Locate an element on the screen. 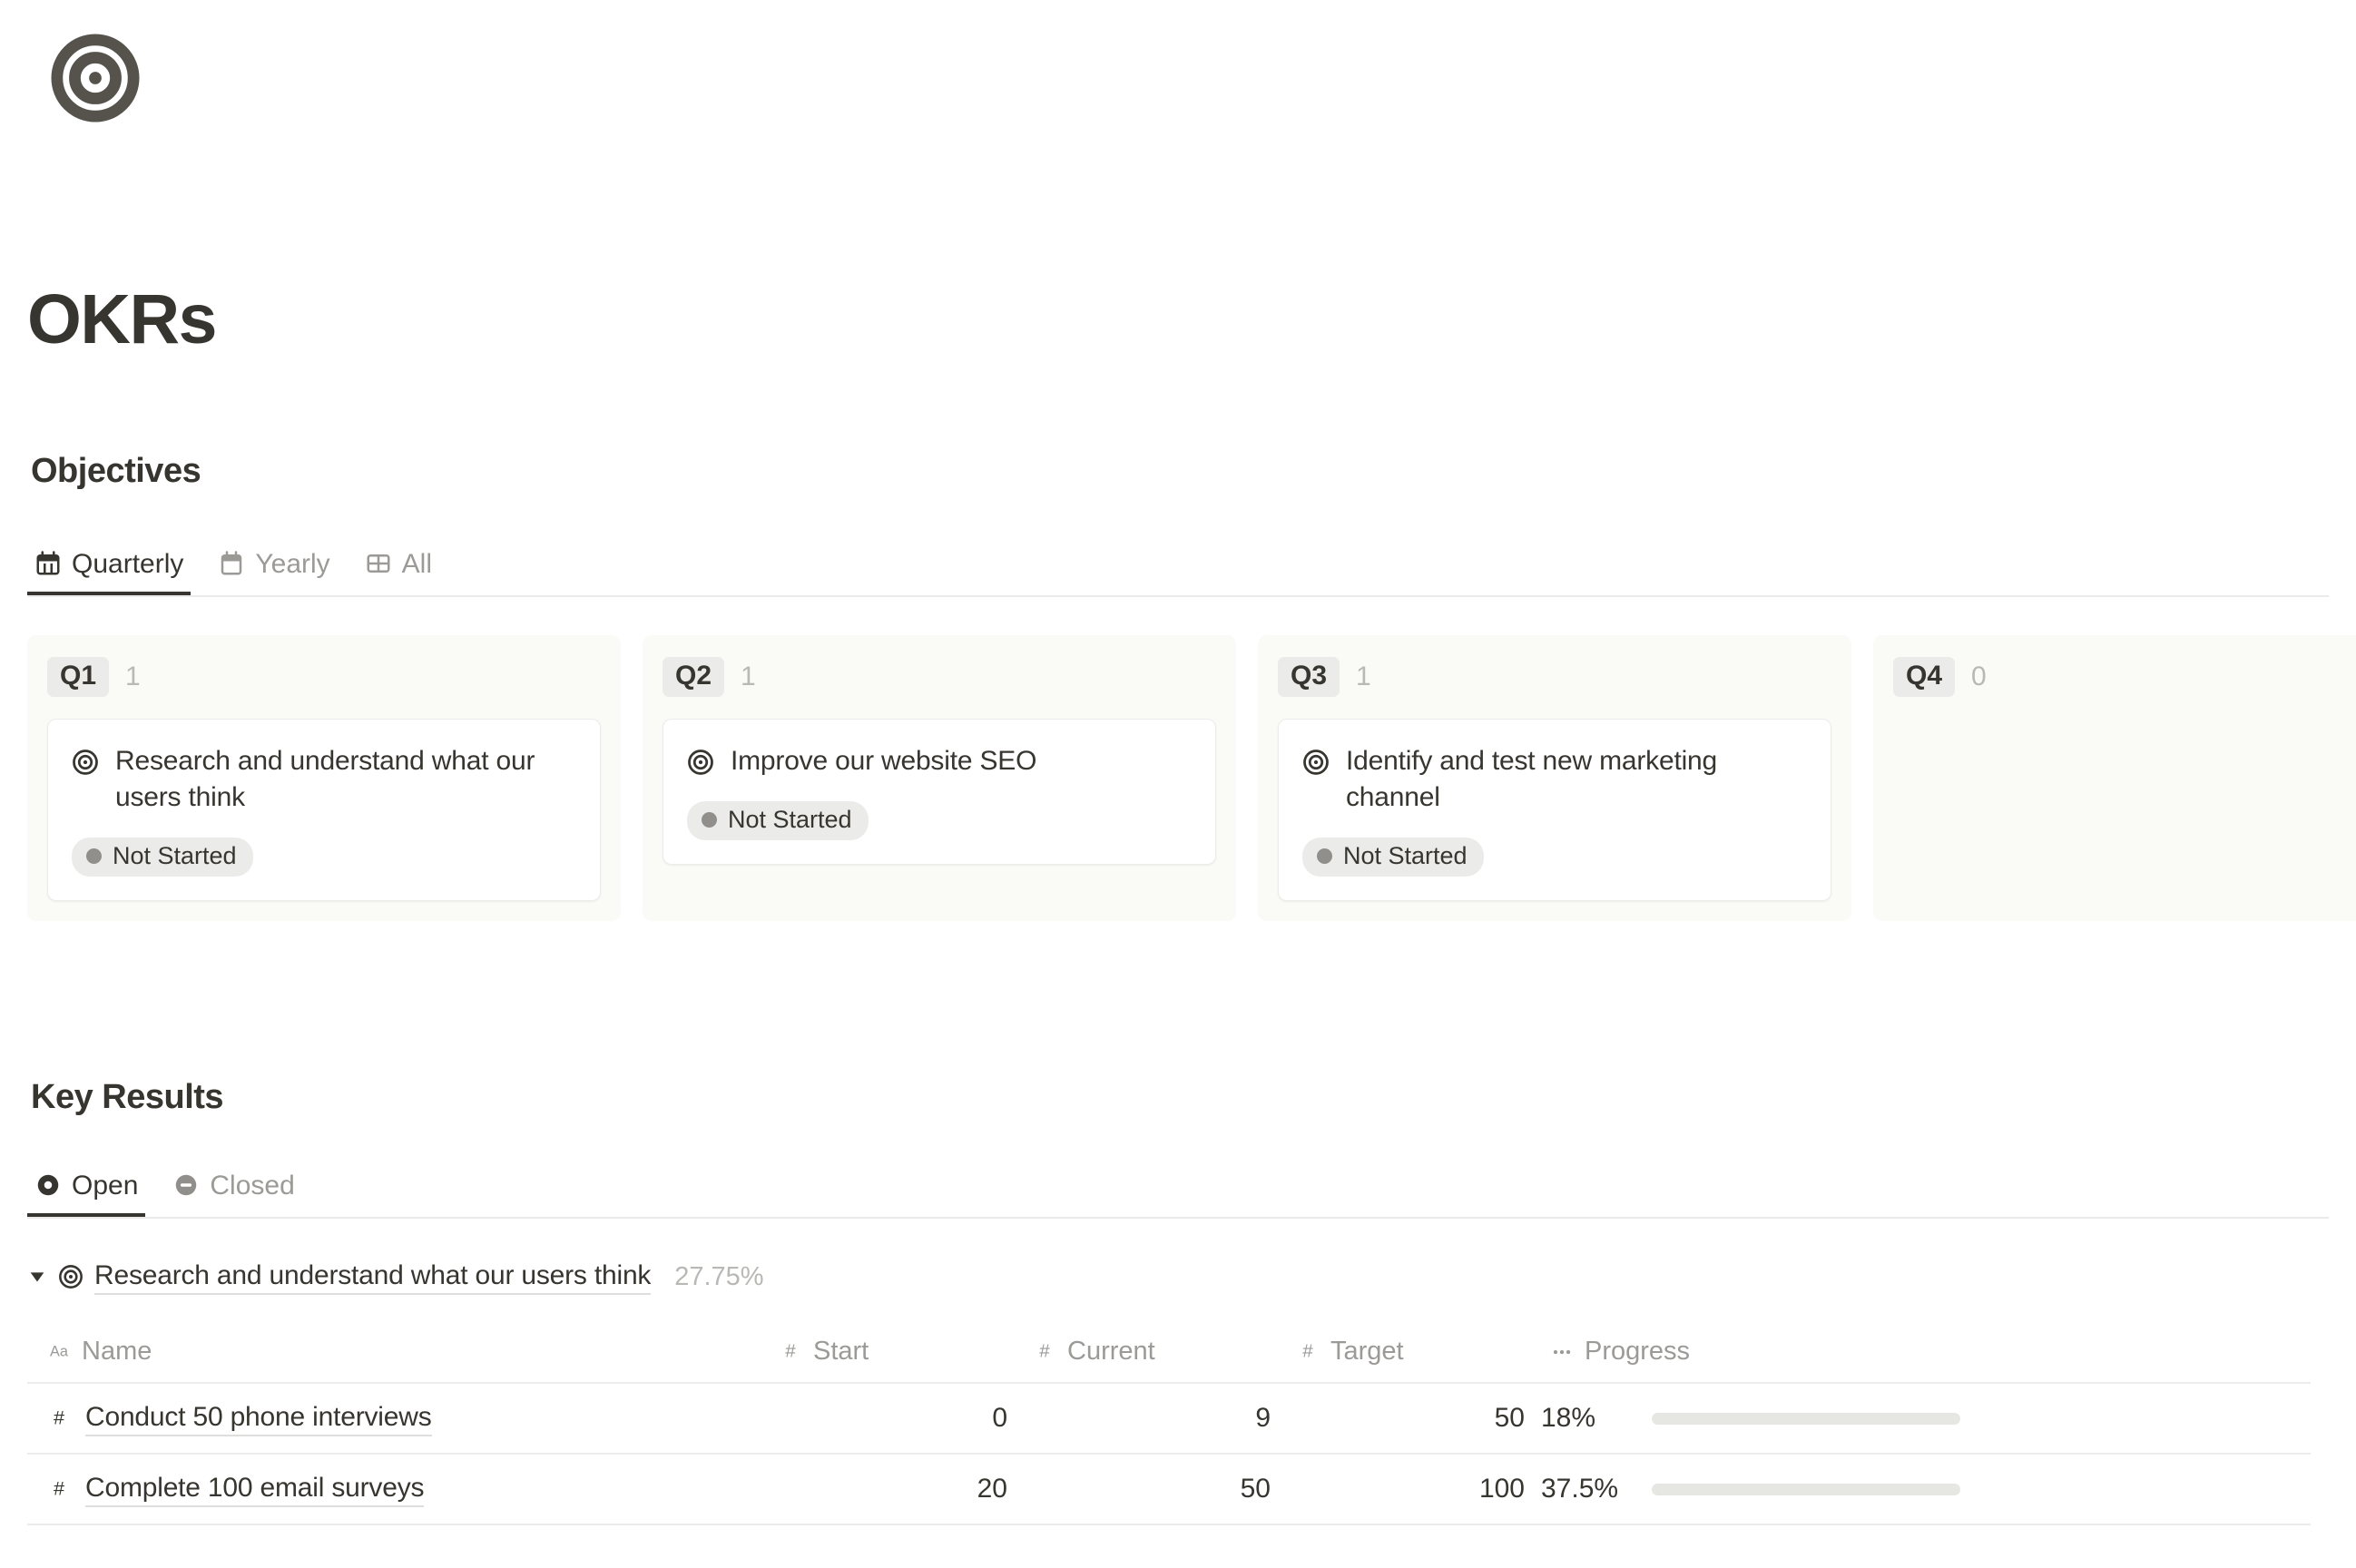 The image size is (2356, 1568). column-header-start-label: Start is located at coordinates (841, 1351).